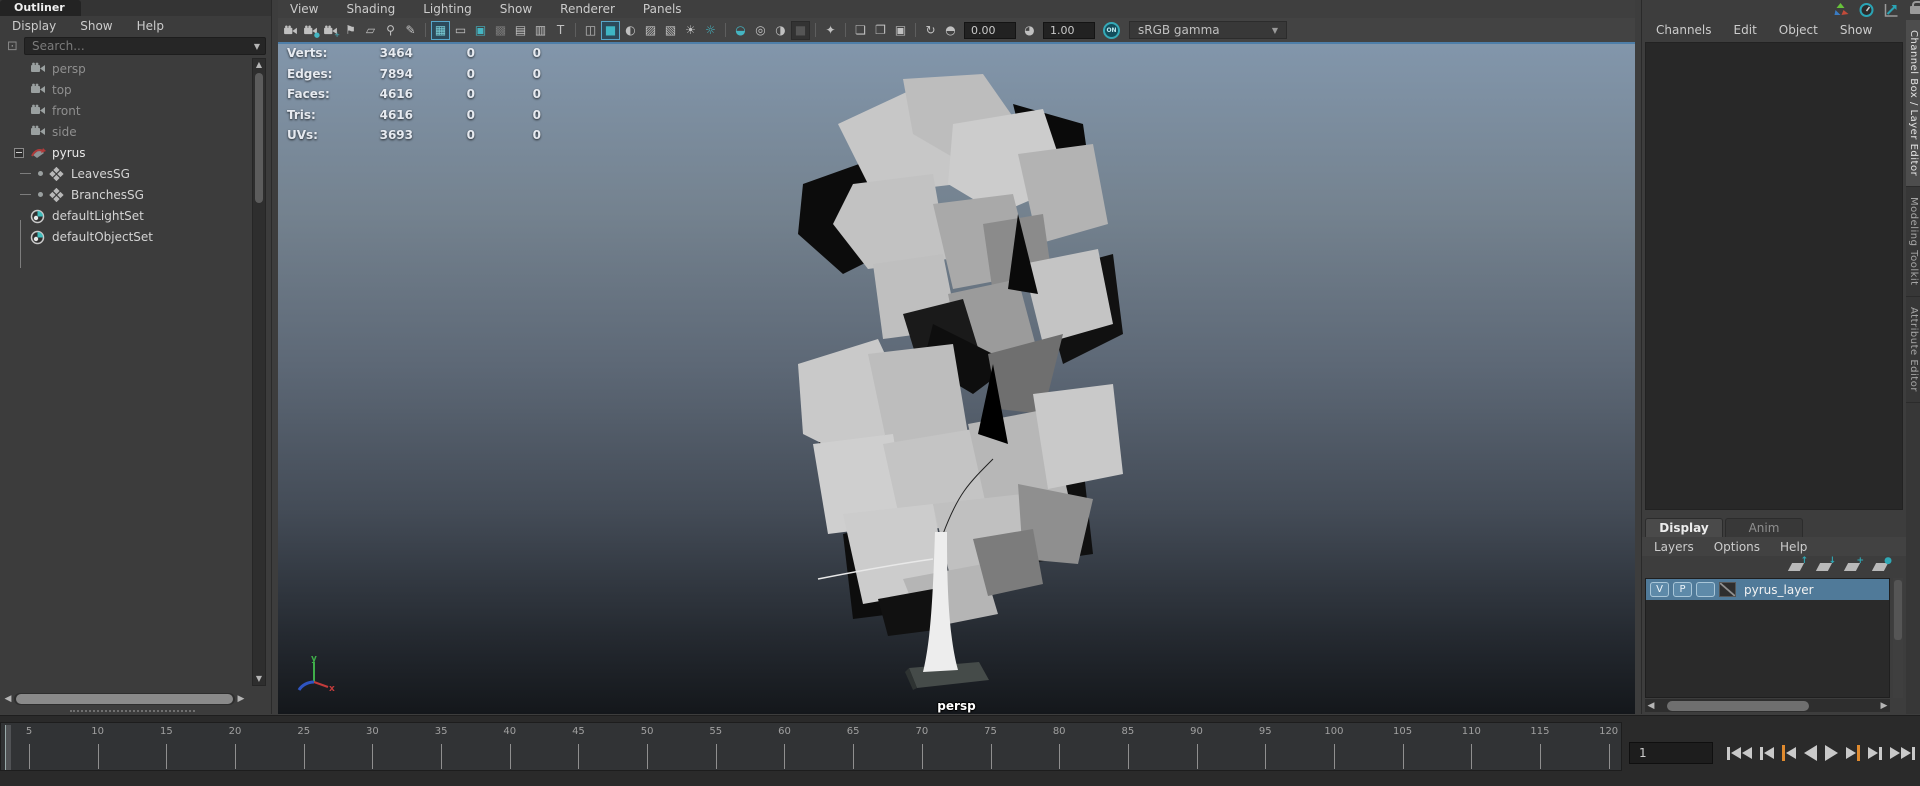  Describe the element at coordinates (290, 30) in the screenshot. I see `select-camera-icon` at that location.